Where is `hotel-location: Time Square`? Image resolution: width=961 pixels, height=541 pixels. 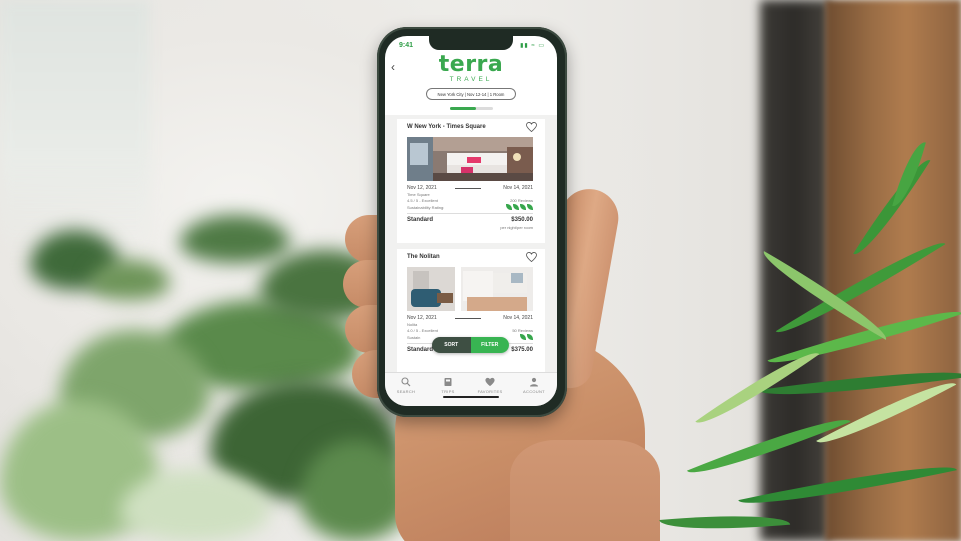
hotel-location: Time Square is located at coordinates (418, 194).